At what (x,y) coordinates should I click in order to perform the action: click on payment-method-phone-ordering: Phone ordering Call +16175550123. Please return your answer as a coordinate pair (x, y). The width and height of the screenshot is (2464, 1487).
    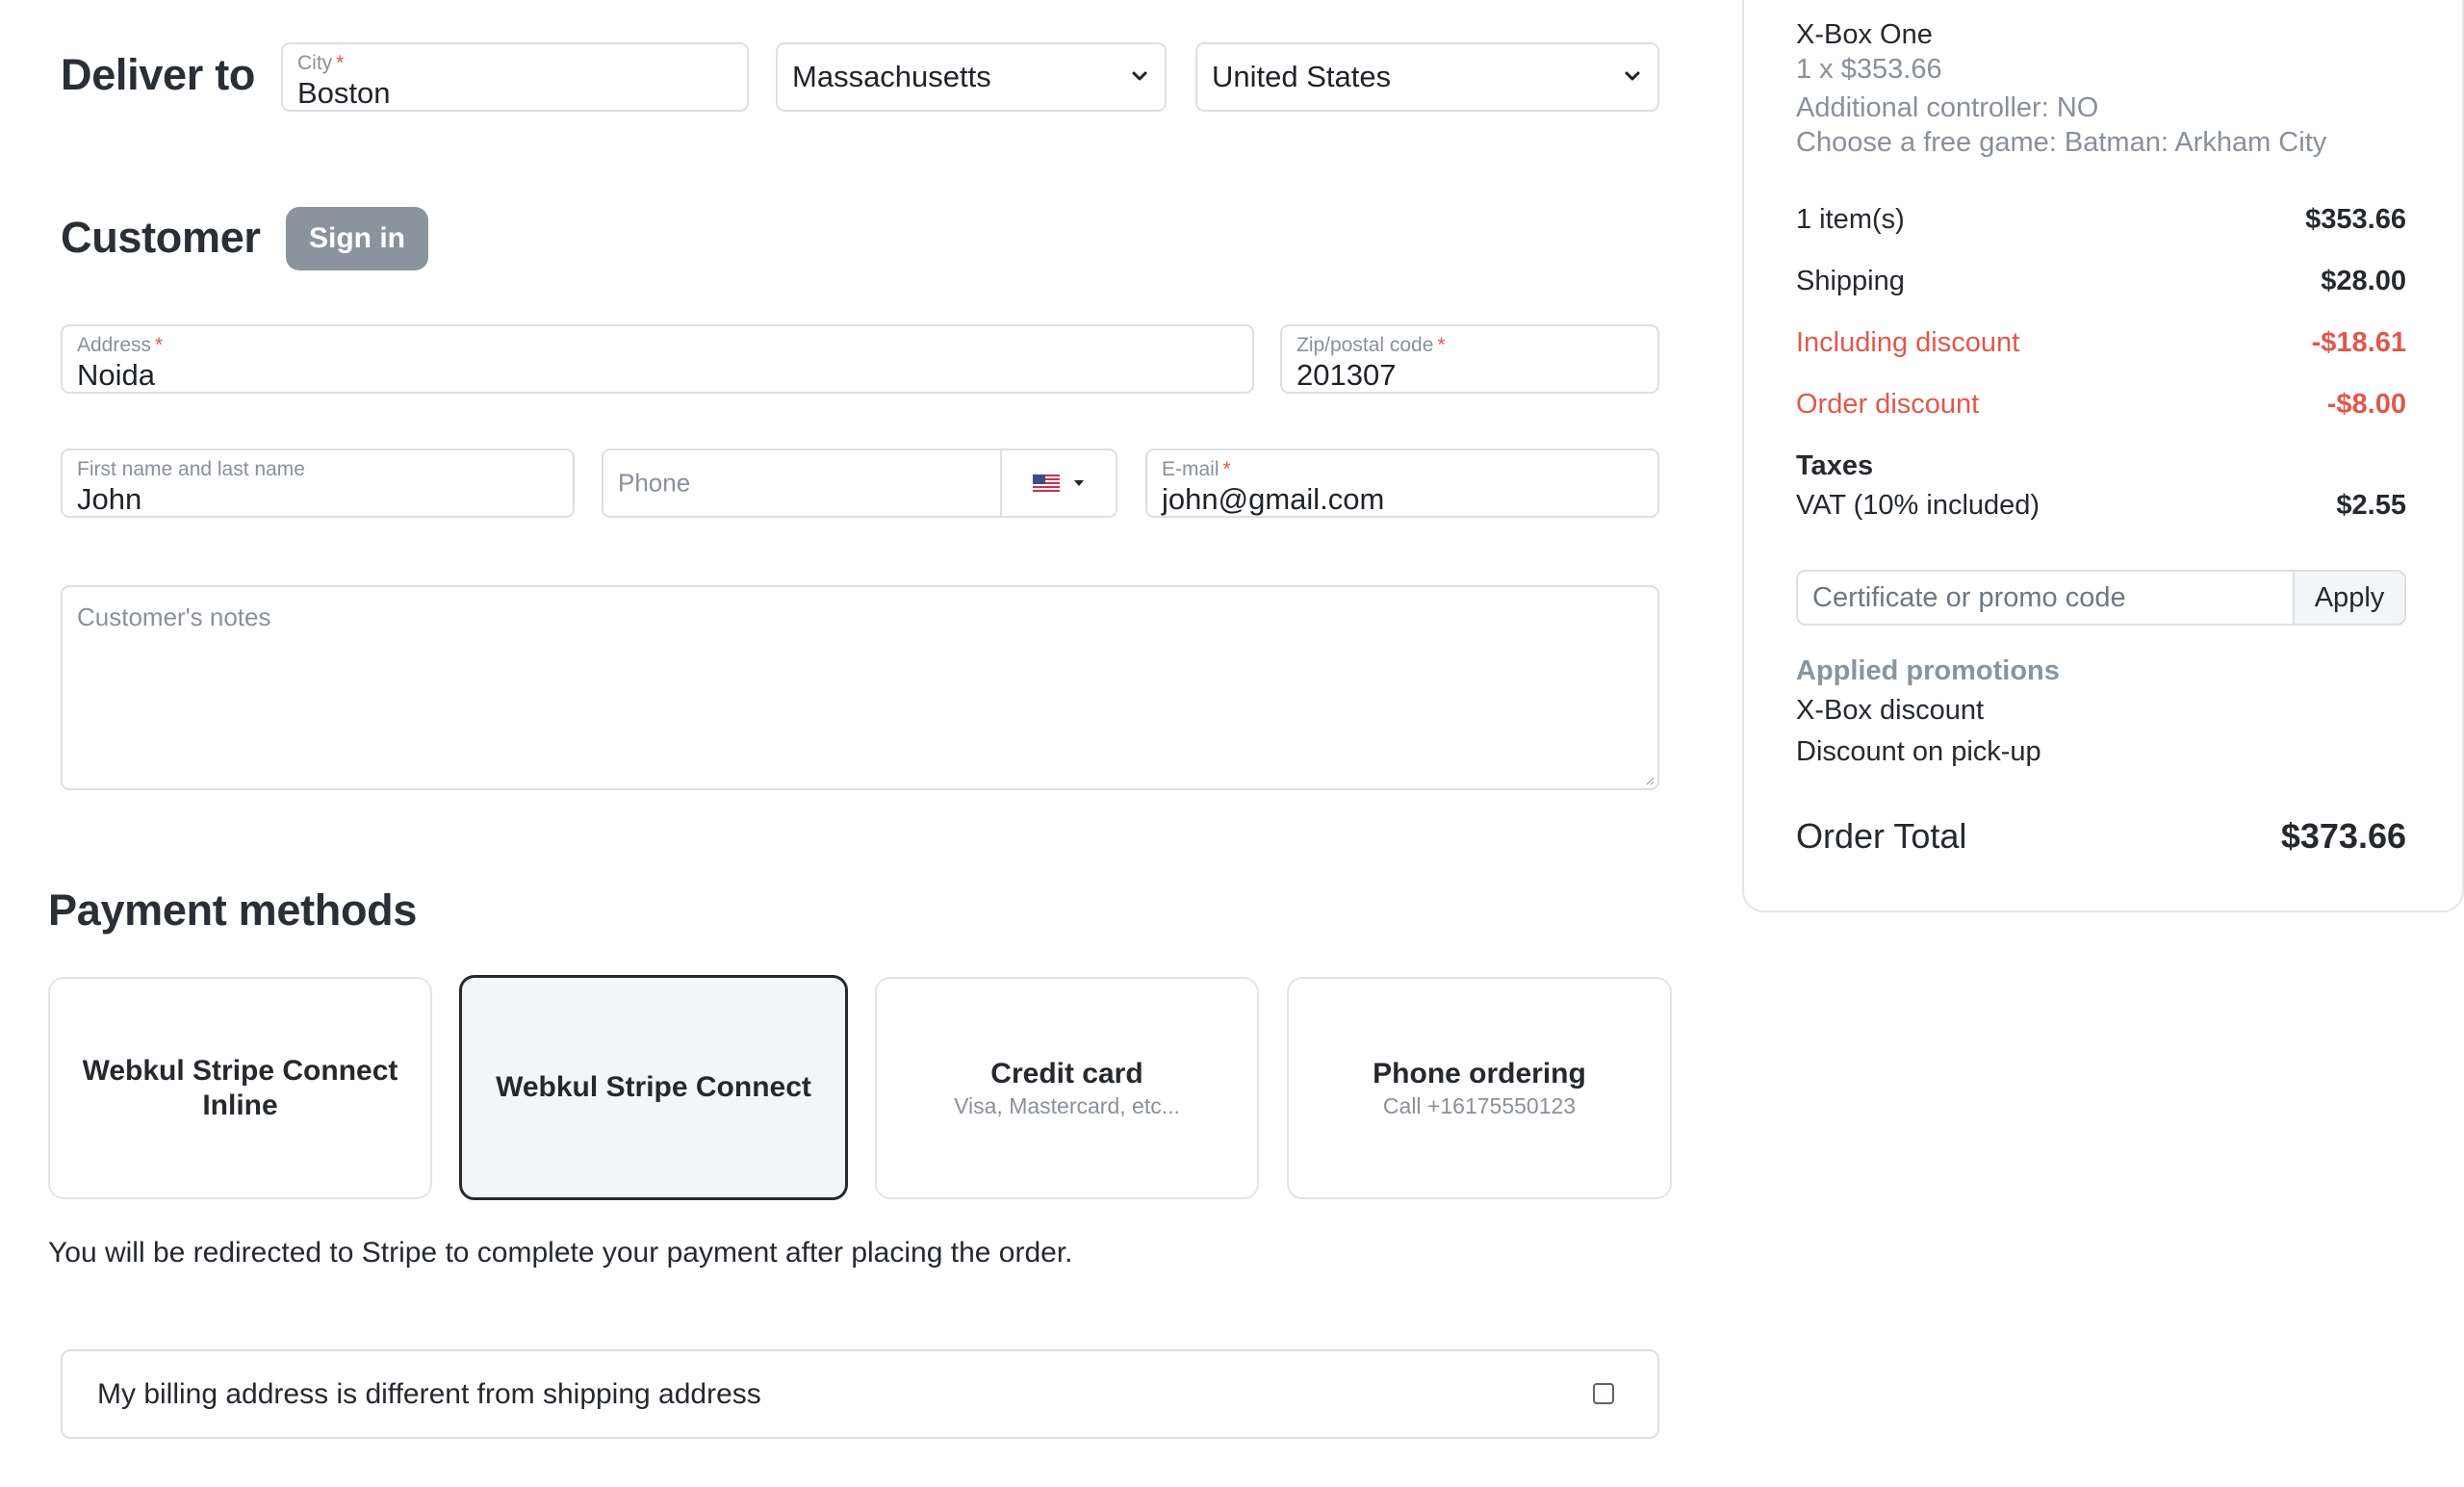
    Looking at the image, I should click on (1479, 1088).